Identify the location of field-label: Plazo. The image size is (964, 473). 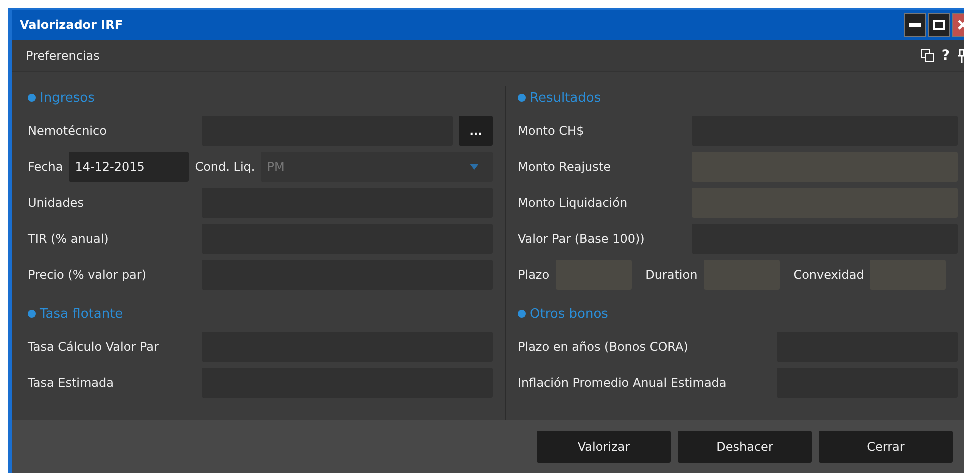
(534, 275).